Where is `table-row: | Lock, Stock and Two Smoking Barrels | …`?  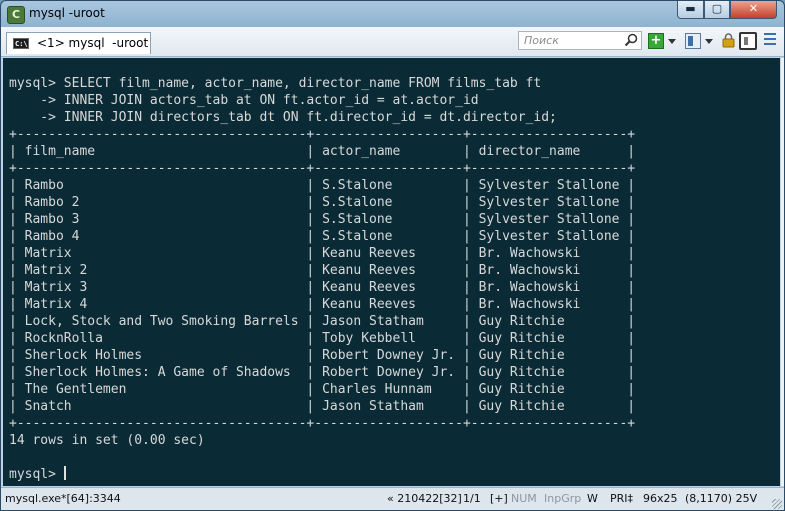
table-row: | Lock, Stock and Two Smoking Barrels | … is located at coordinates (322, 321).